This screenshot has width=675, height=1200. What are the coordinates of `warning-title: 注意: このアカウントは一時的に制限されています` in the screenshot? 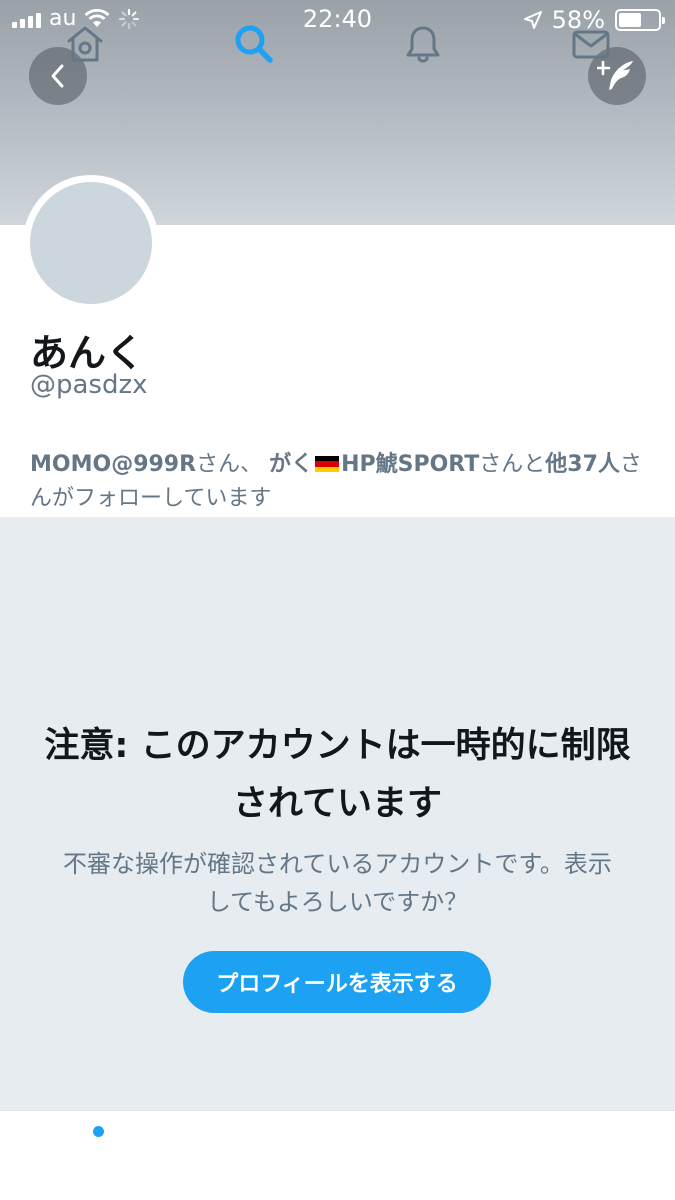 It's located at (337, 775).